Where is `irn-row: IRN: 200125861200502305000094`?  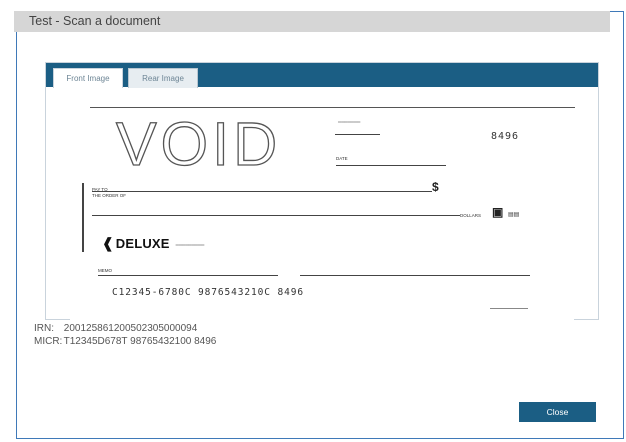 irn-row: IRN: 200125861200502305000094 is located at coordinates (115, 328).